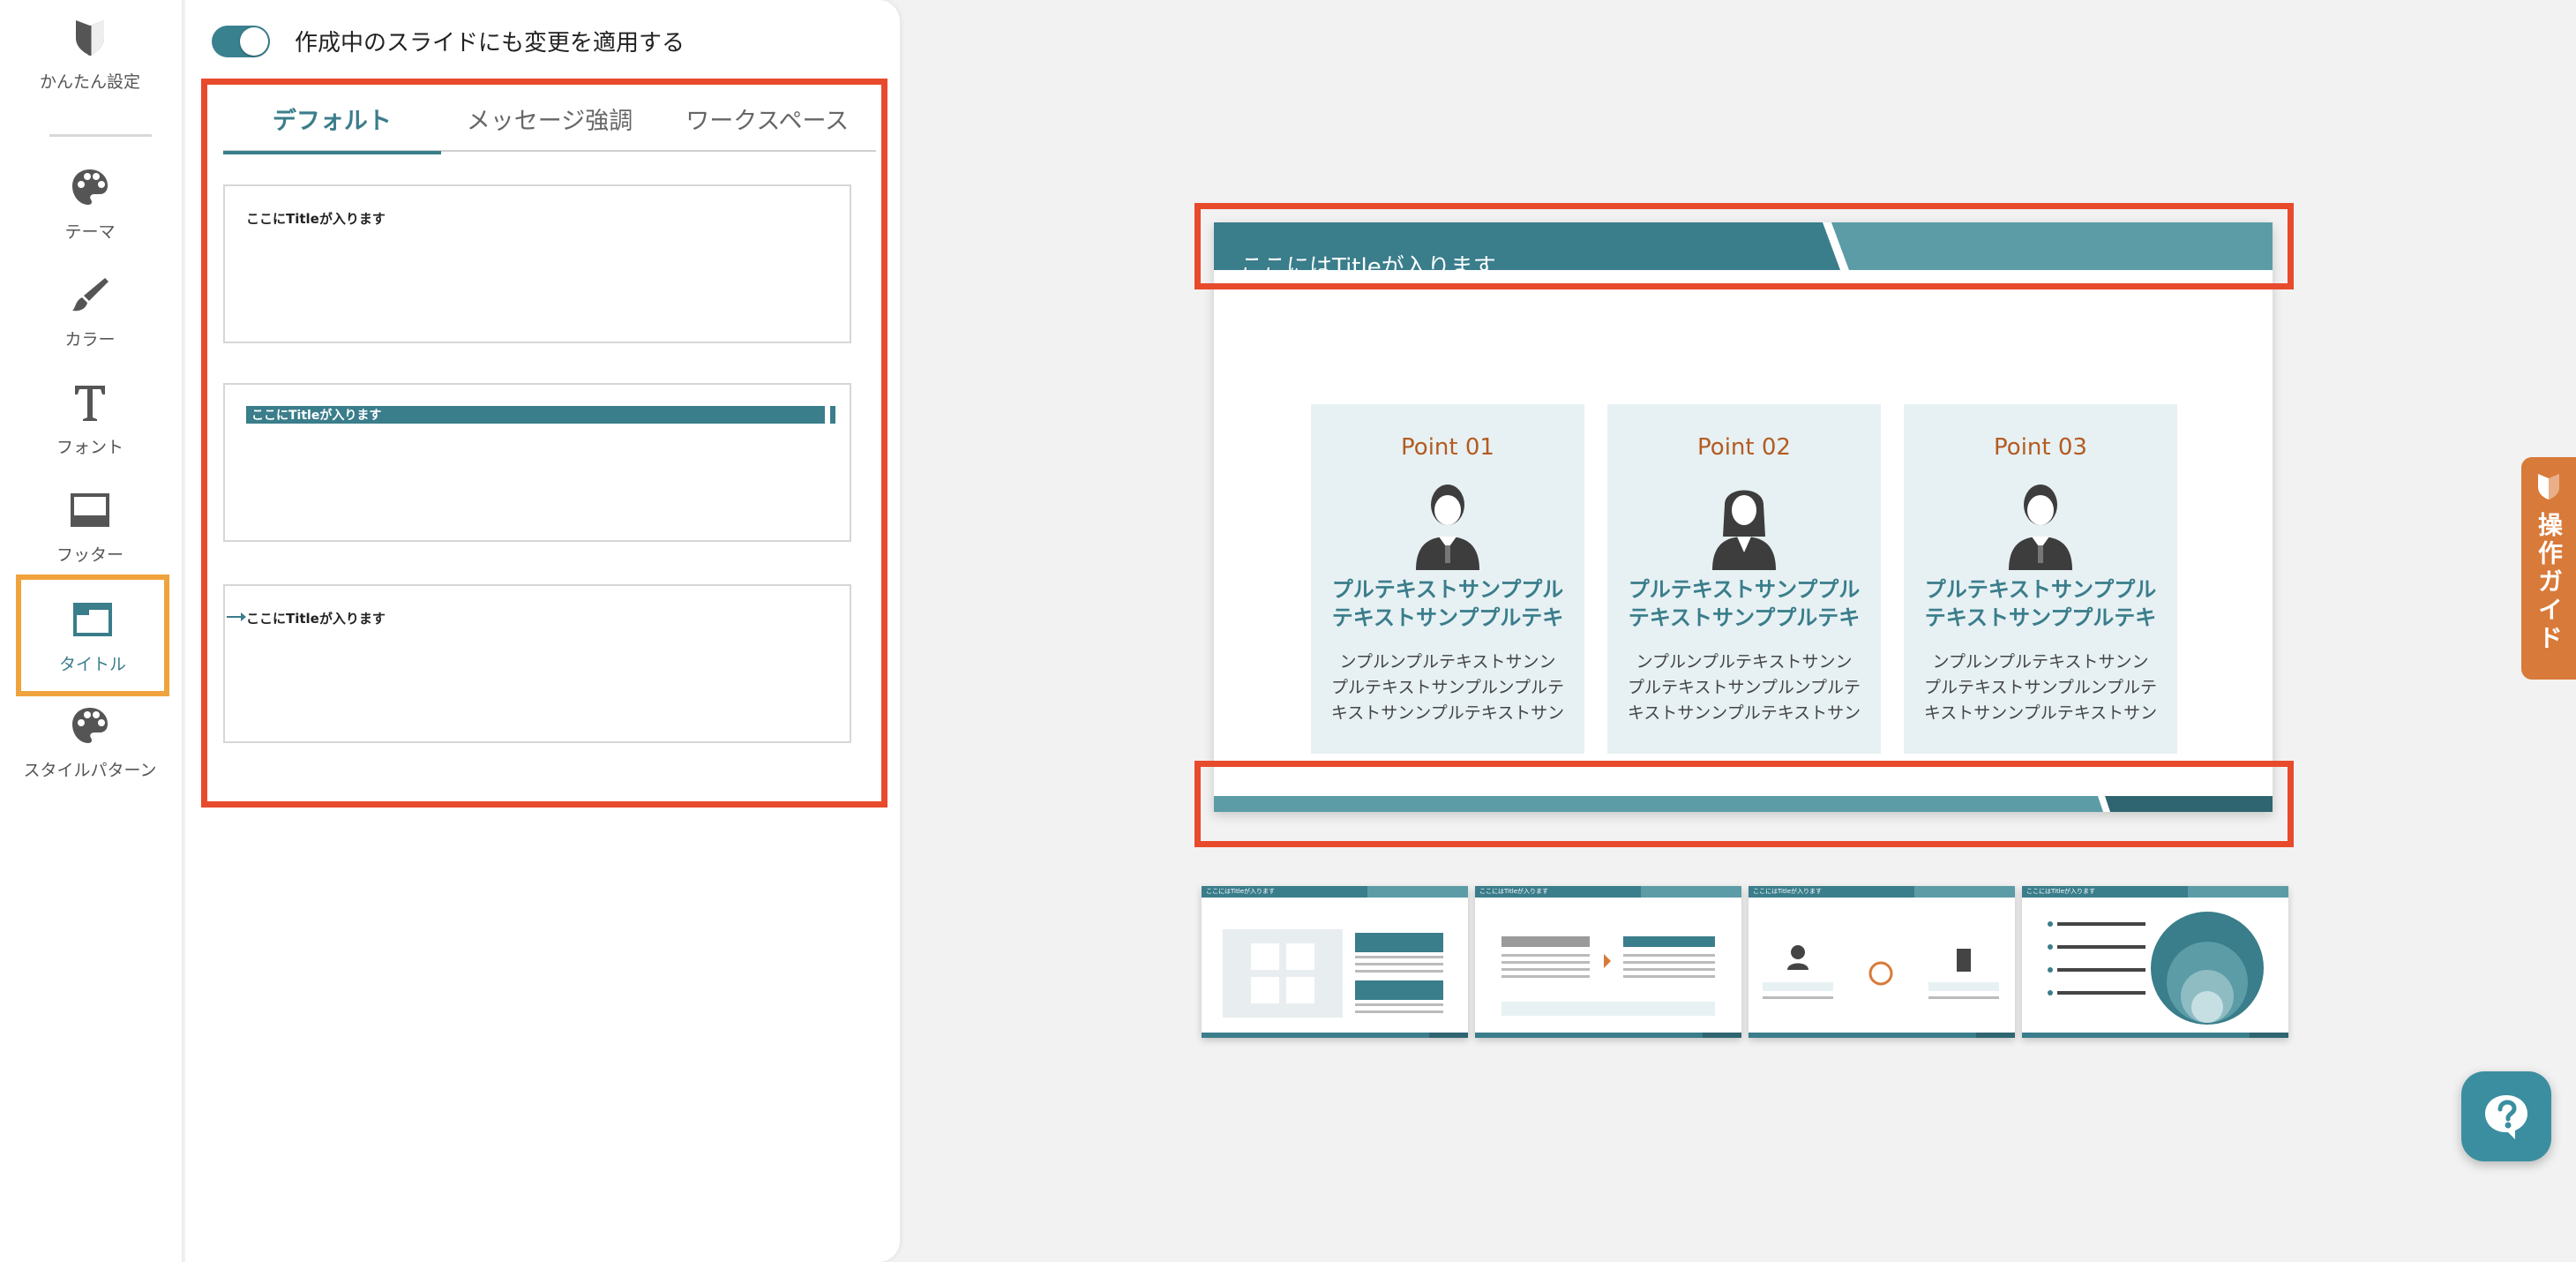  I want to click on apply-changes-toggle, so click(241, 41).